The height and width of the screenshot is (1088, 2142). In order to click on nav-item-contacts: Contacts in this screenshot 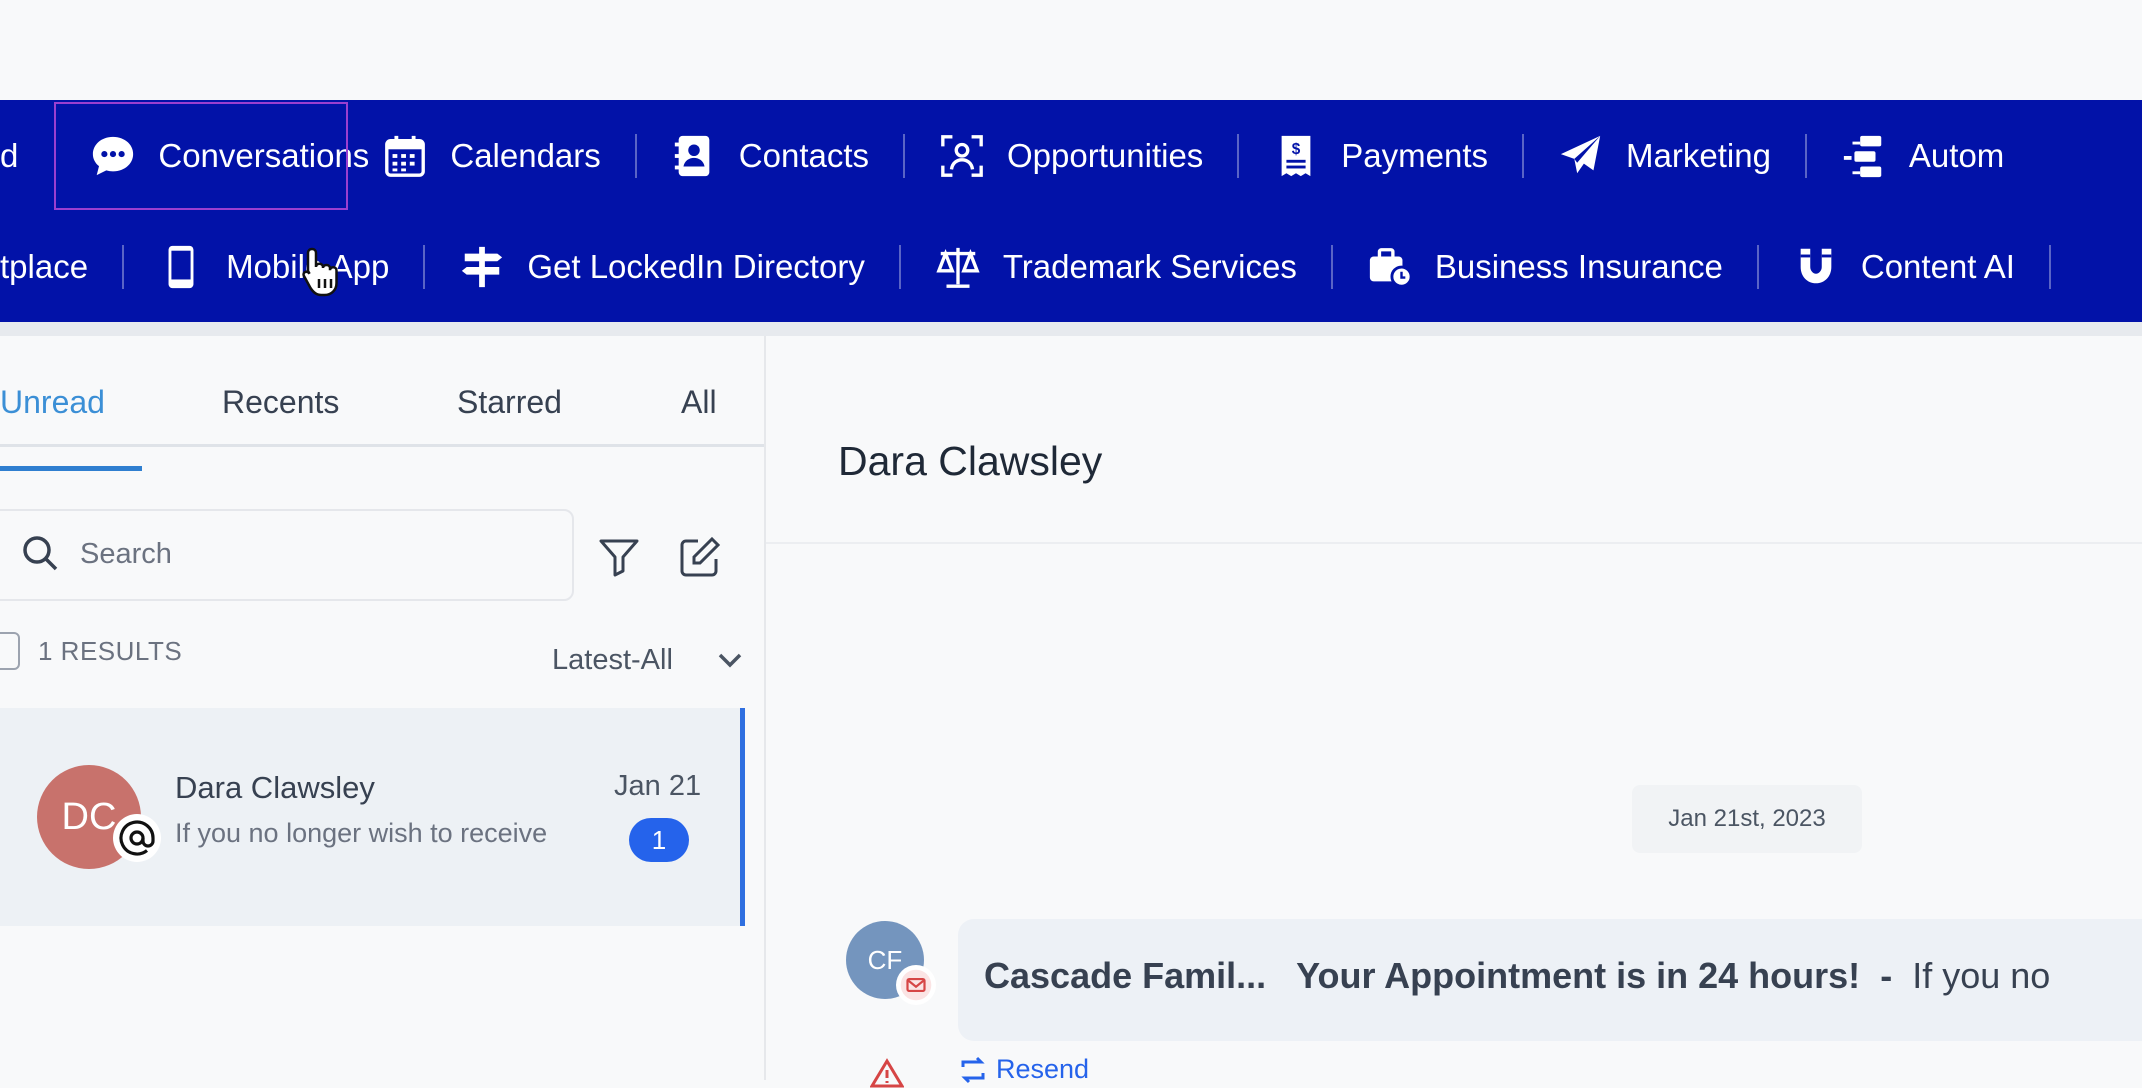, I will do `click(770, 156)`.